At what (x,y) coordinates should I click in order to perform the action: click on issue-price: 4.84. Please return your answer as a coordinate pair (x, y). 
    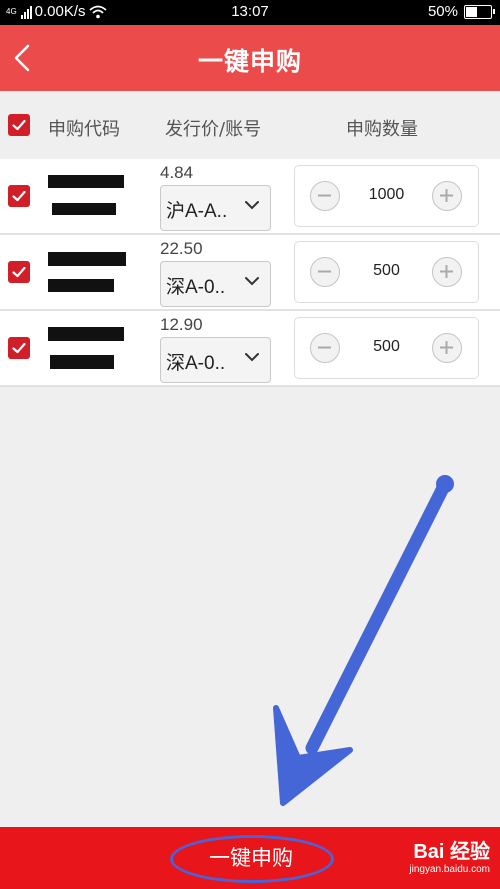
    Looking at the image, I should click on (177, 172).